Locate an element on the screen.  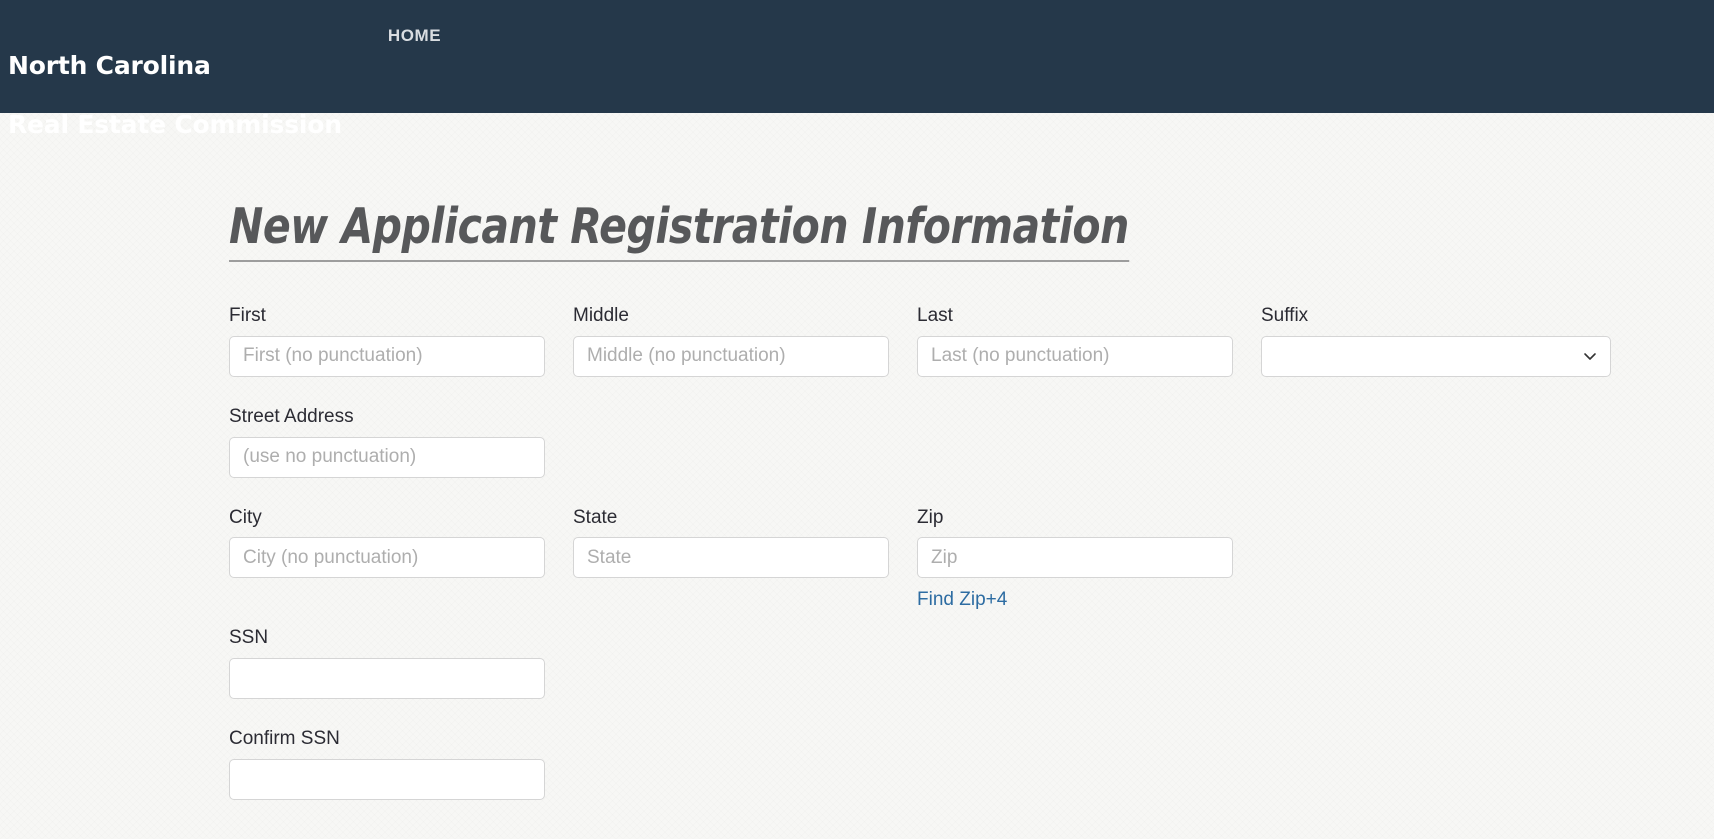
form-row-address: City State Zip Find Zip+4 is located at coordinates (964, 559).